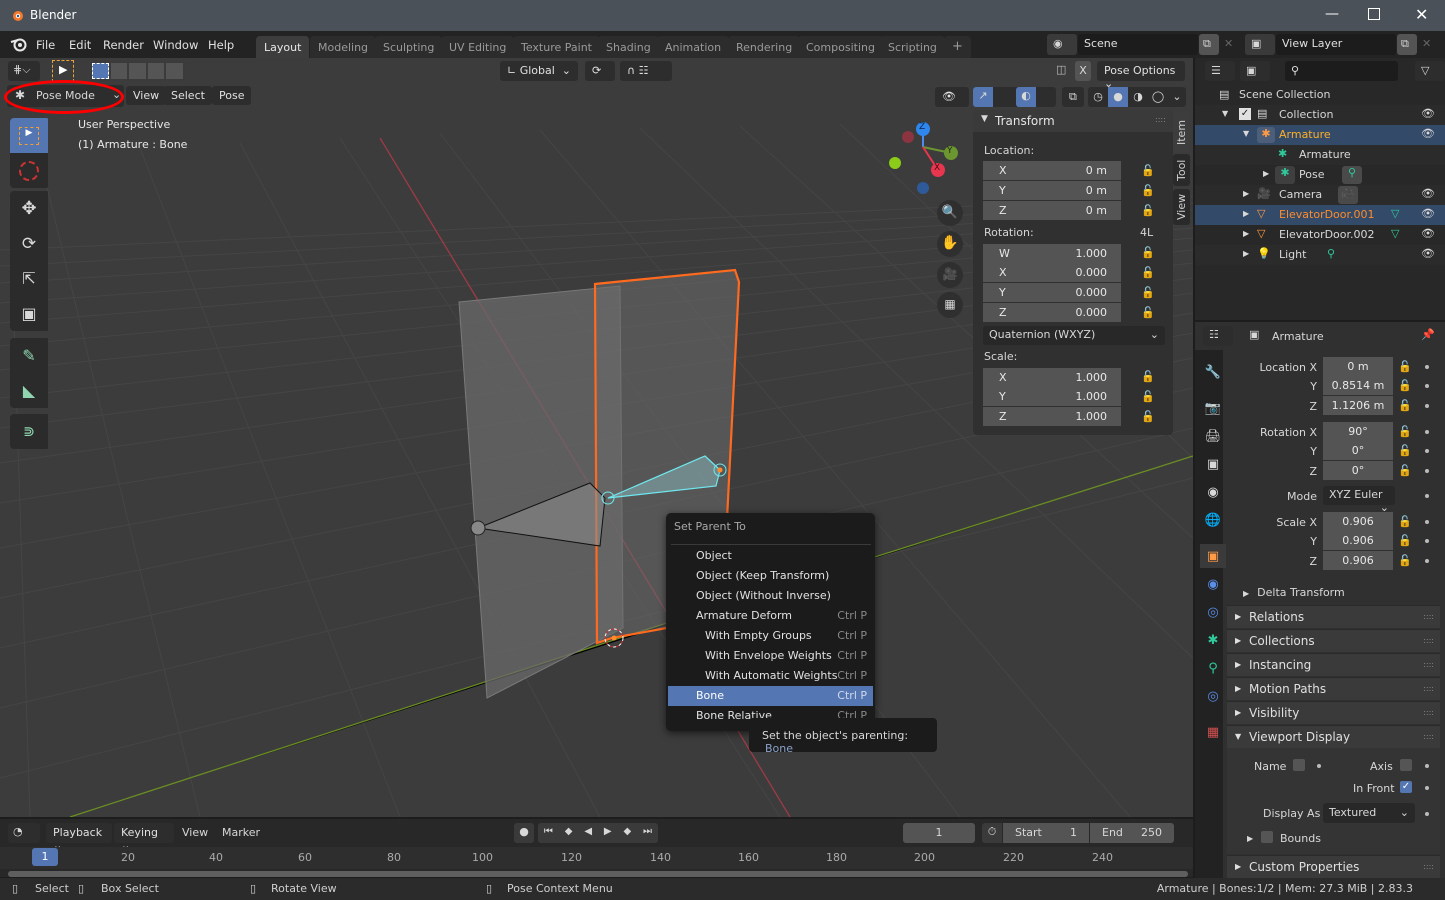 This screenshot has width=1445, height=900. Describe the element at coordinates (1052, 312) in the screenshot. I see `rotation-z-field: Z 0.000` at that location.